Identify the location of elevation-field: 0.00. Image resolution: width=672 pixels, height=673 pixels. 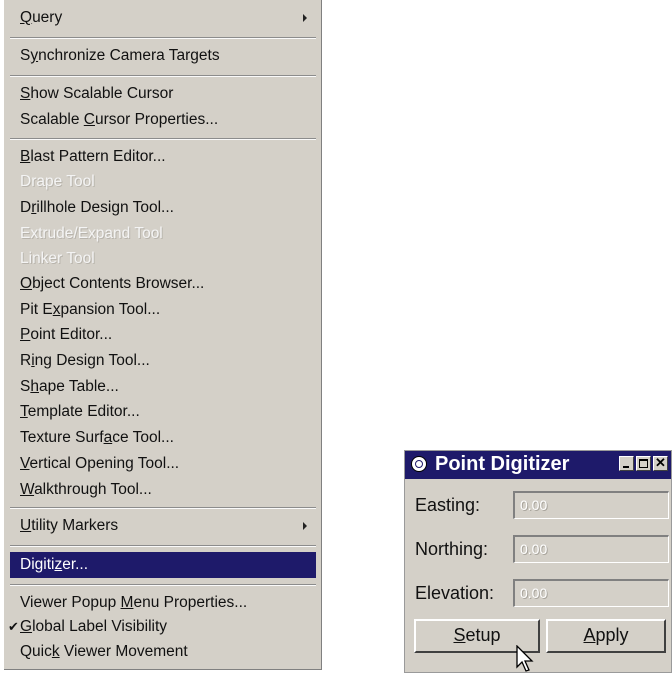
(591, 593).